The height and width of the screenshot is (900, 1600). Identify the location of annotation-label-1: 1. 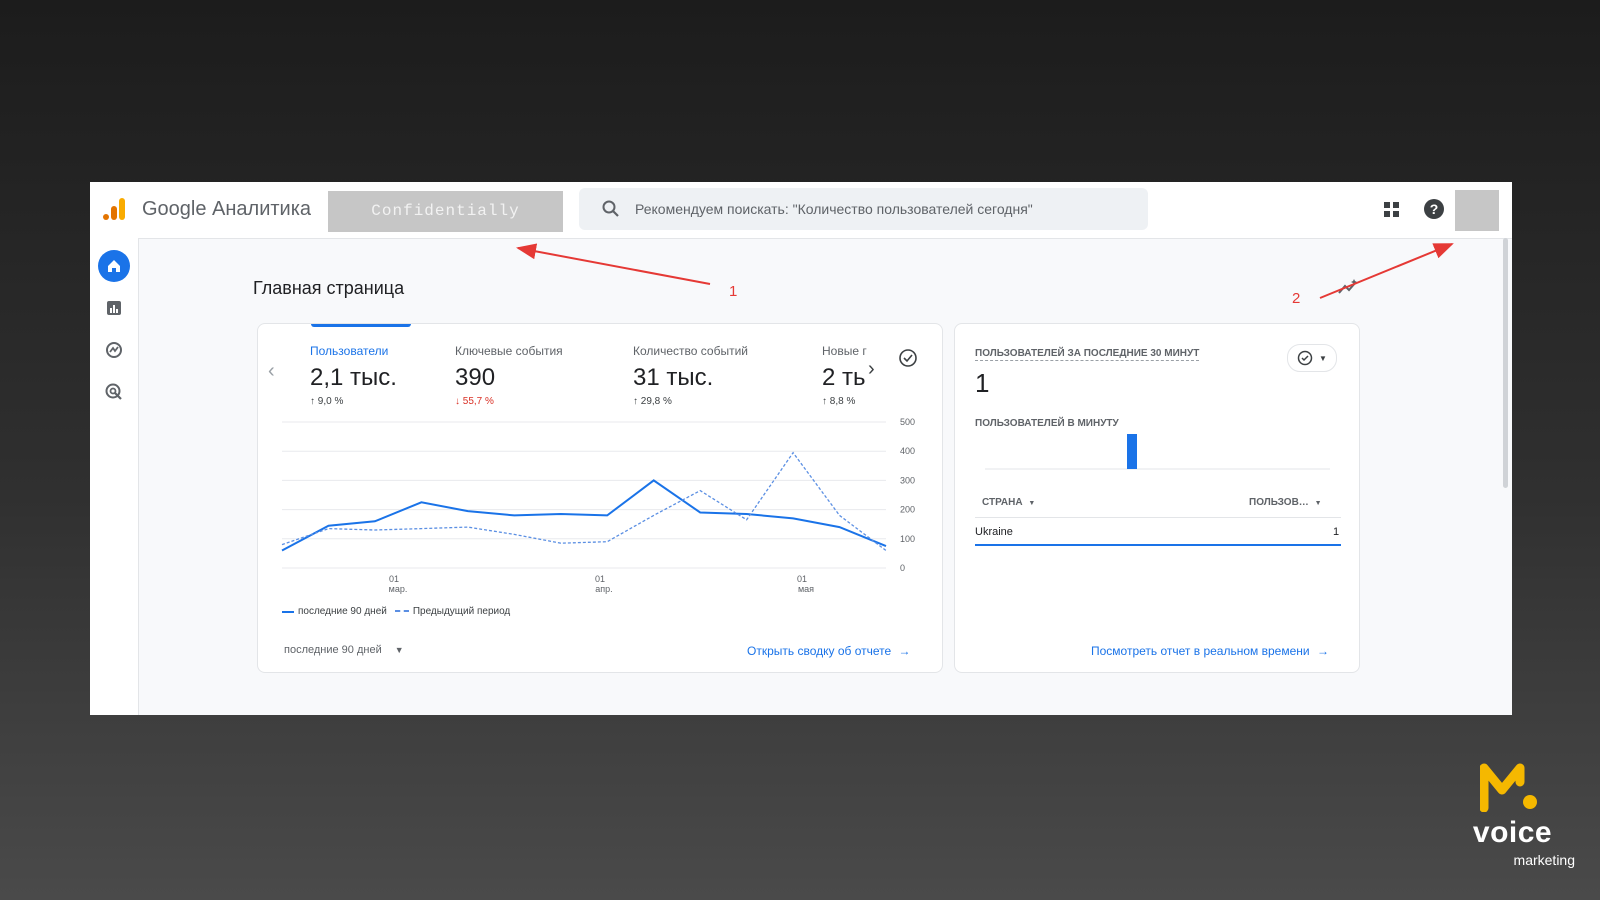
(733, 291).